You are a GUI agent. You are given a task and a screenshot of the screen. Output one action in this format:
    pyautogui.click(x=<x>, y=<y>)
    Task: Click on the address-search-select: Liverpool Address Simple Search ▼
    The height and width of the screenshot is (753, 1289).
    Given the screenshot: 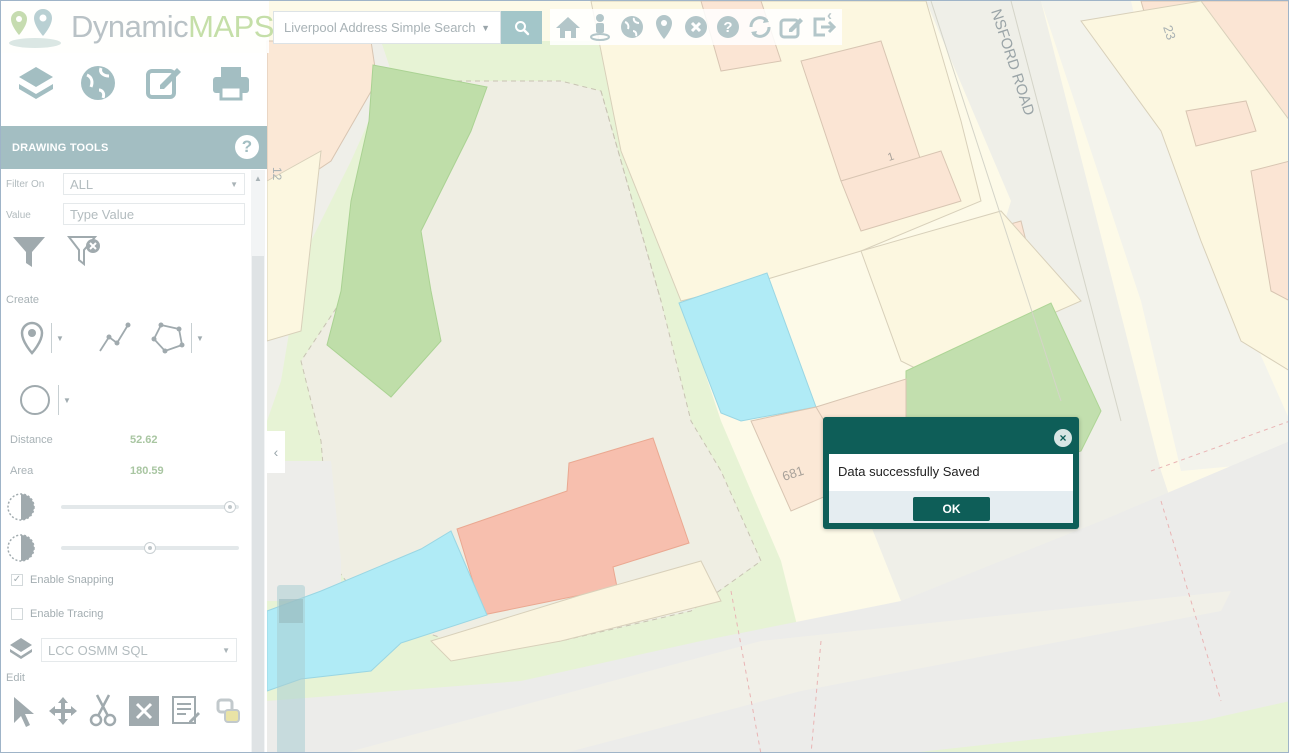 What is the action you would take?
    pyautogui.click(x=387, y=27)
    